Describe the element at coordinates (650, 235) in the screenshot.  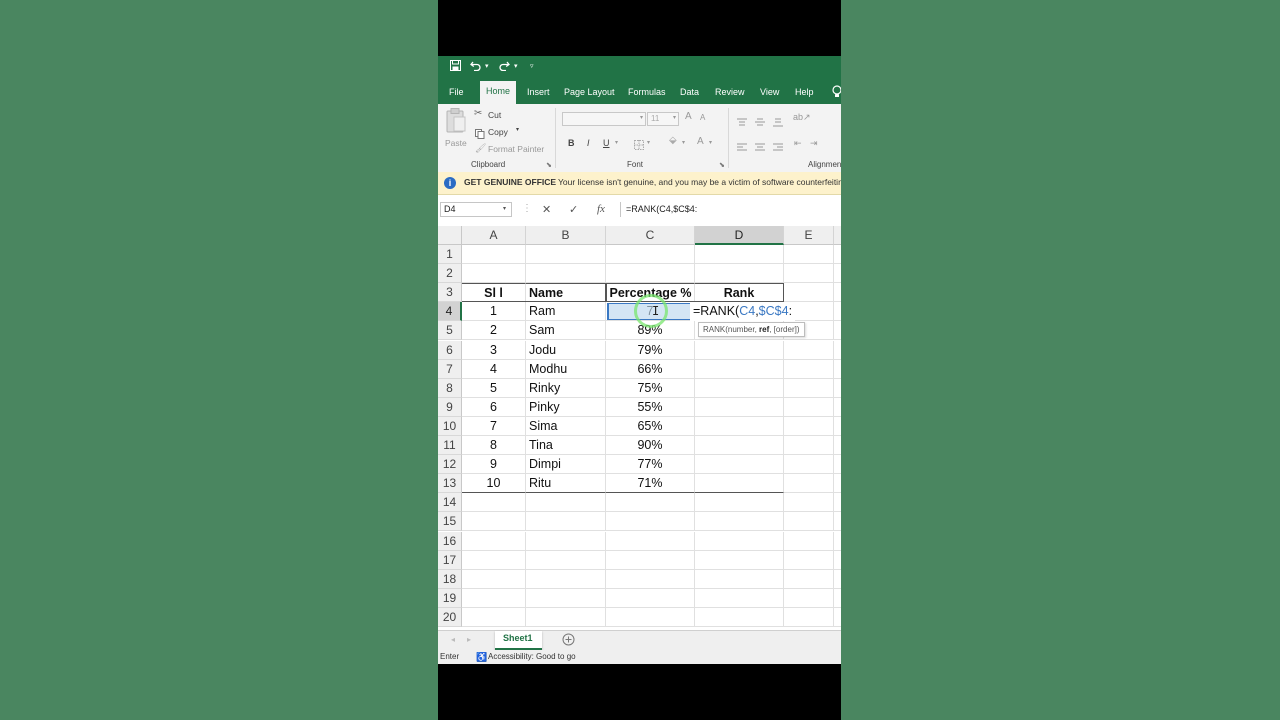
I see `column-header-c: C` at that location.